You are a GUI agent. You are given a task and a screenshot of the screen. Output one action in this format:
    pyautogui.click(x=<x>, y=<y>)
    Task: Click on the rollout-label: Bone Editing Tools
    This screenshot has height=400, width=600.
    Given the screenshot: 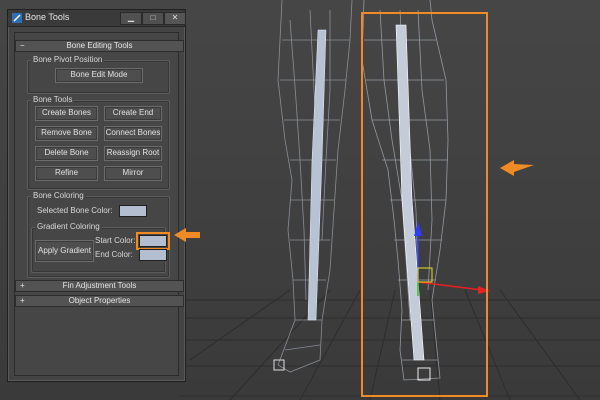 What is the action you would take?
    pyautogui.click(x=99, y=45)
    